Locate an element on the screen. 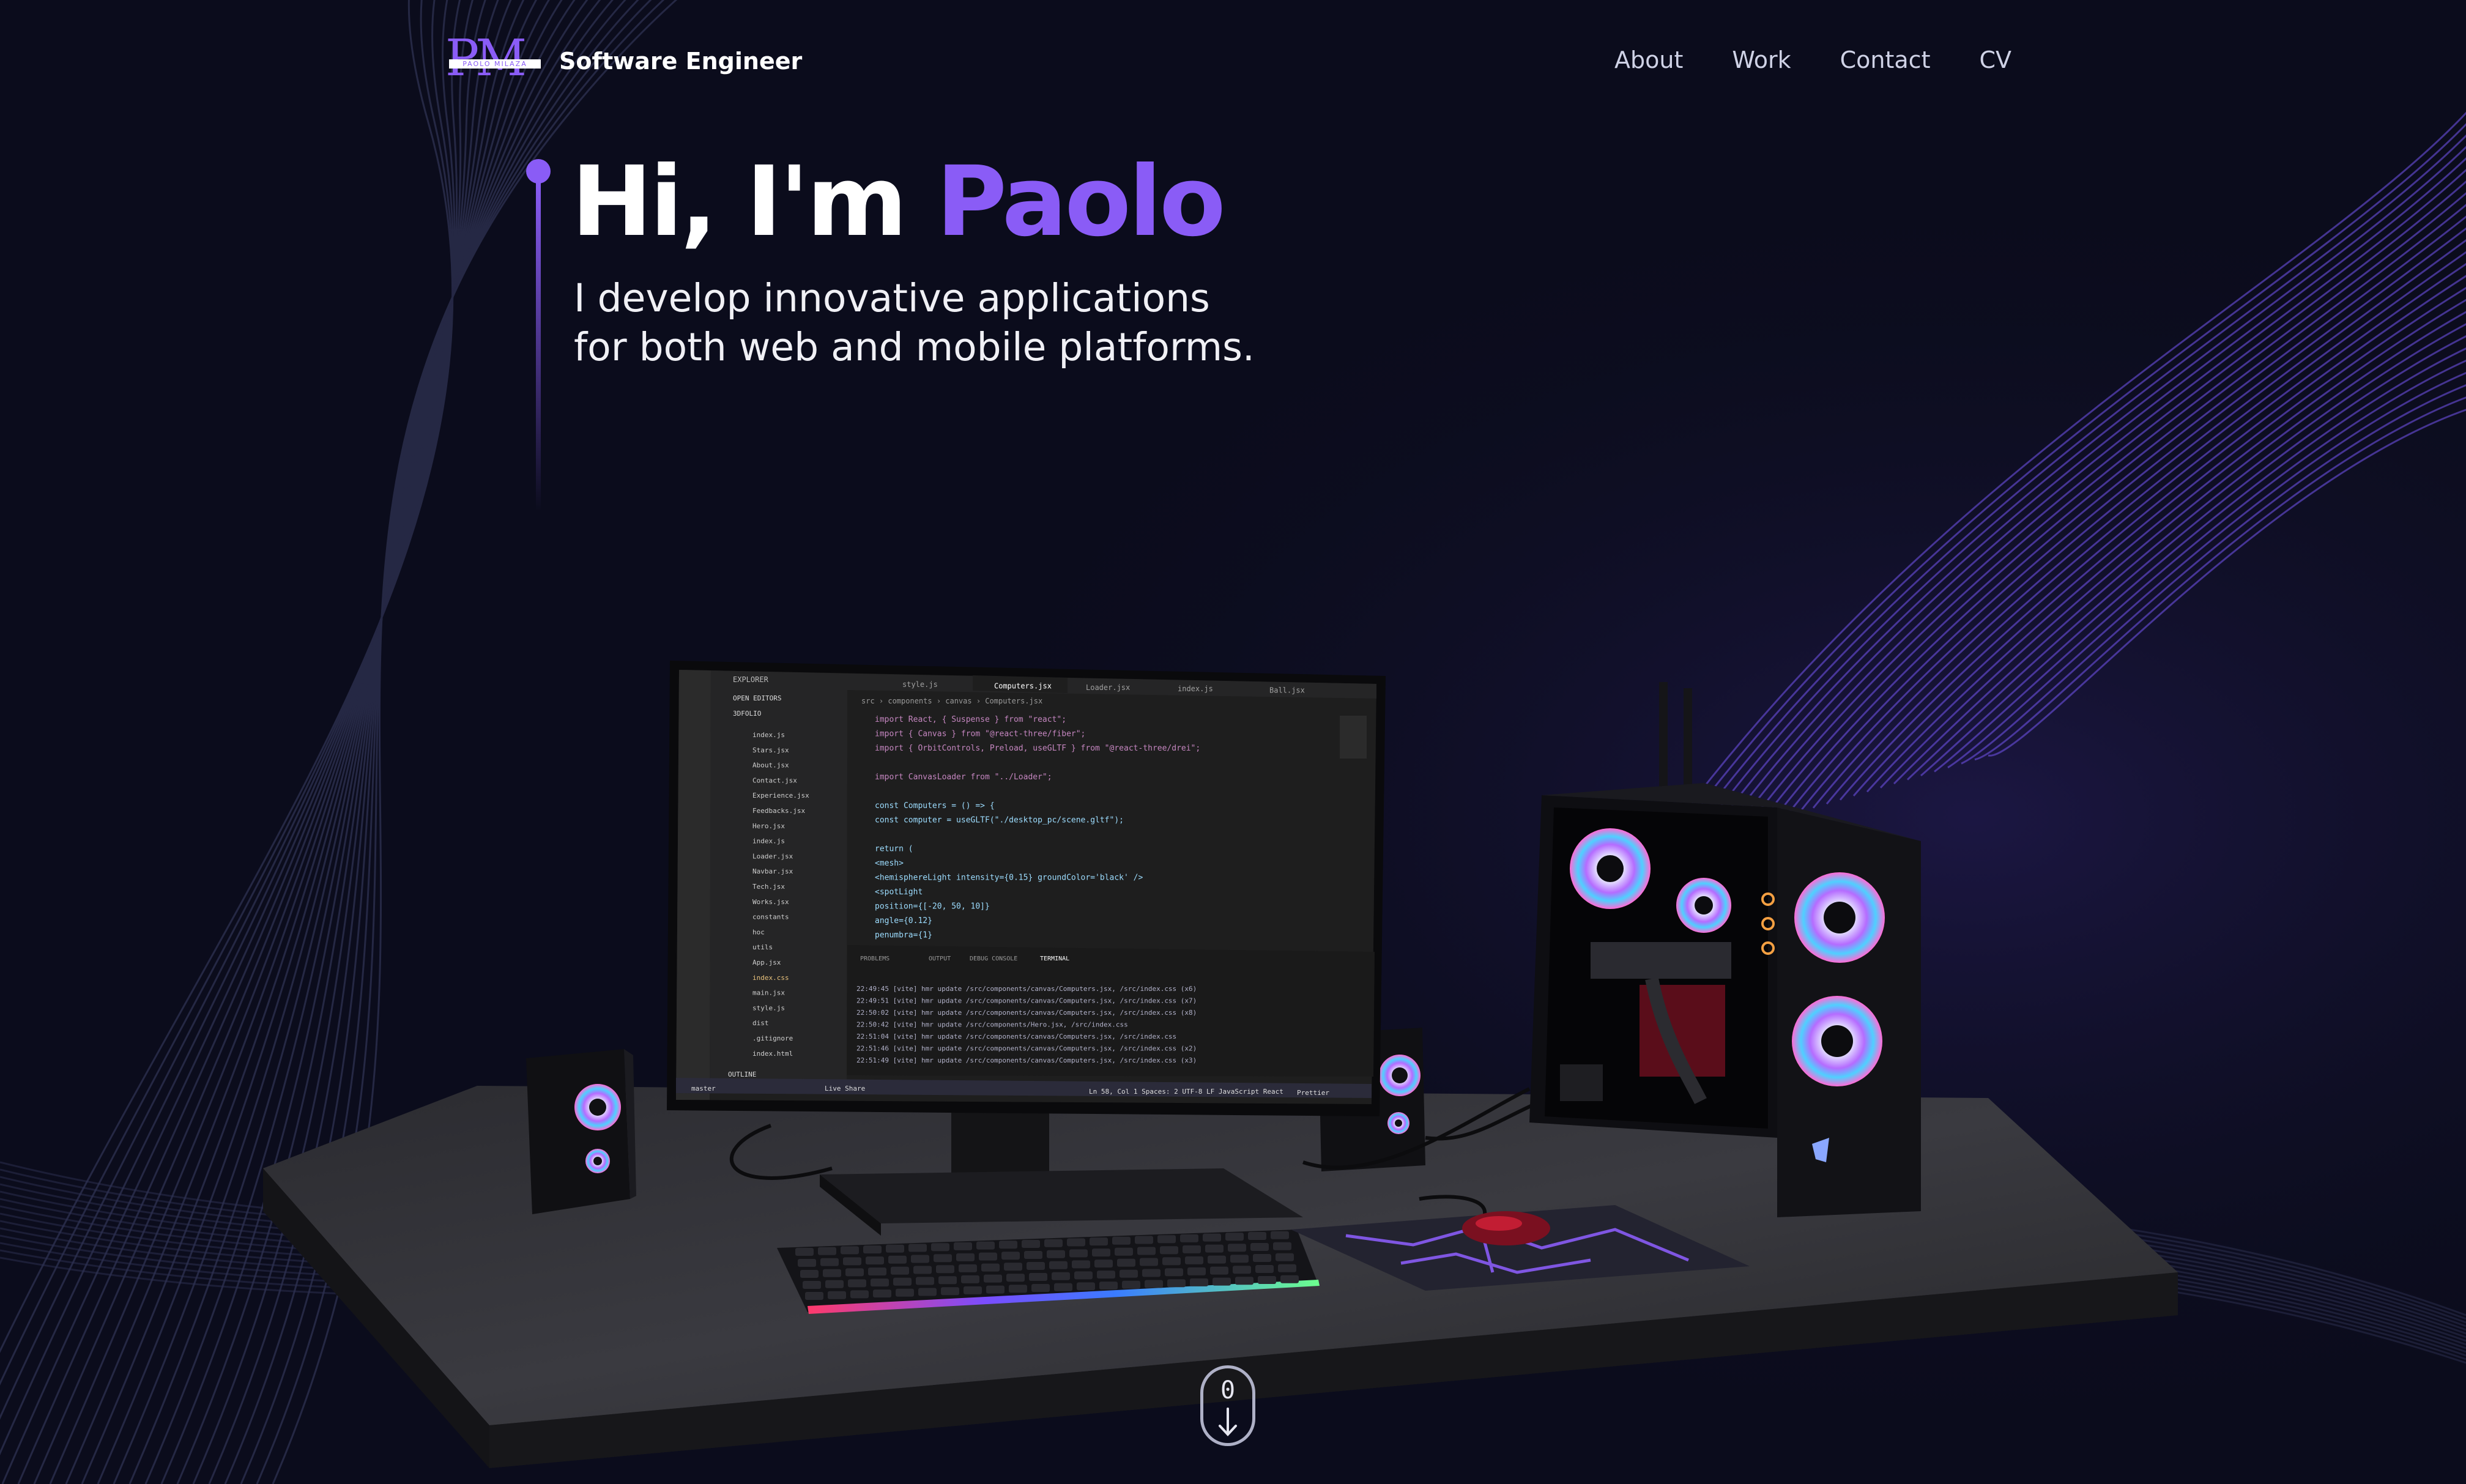  file-item: Hero.jsx is located at coordinates (768, 826).